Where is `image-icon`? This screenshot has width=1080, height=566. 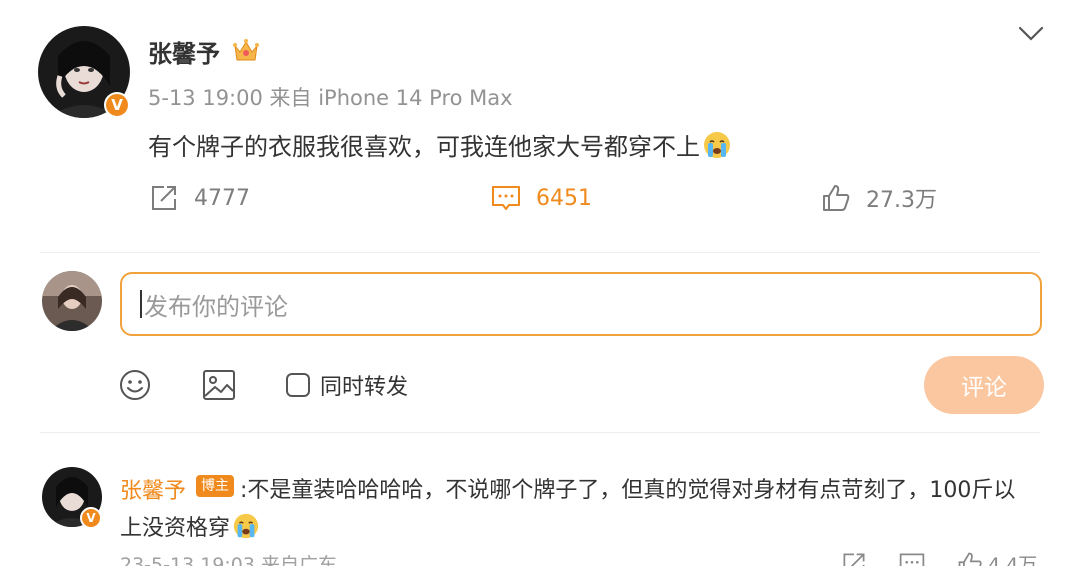 image-icon is located at coordinates (219, 385).